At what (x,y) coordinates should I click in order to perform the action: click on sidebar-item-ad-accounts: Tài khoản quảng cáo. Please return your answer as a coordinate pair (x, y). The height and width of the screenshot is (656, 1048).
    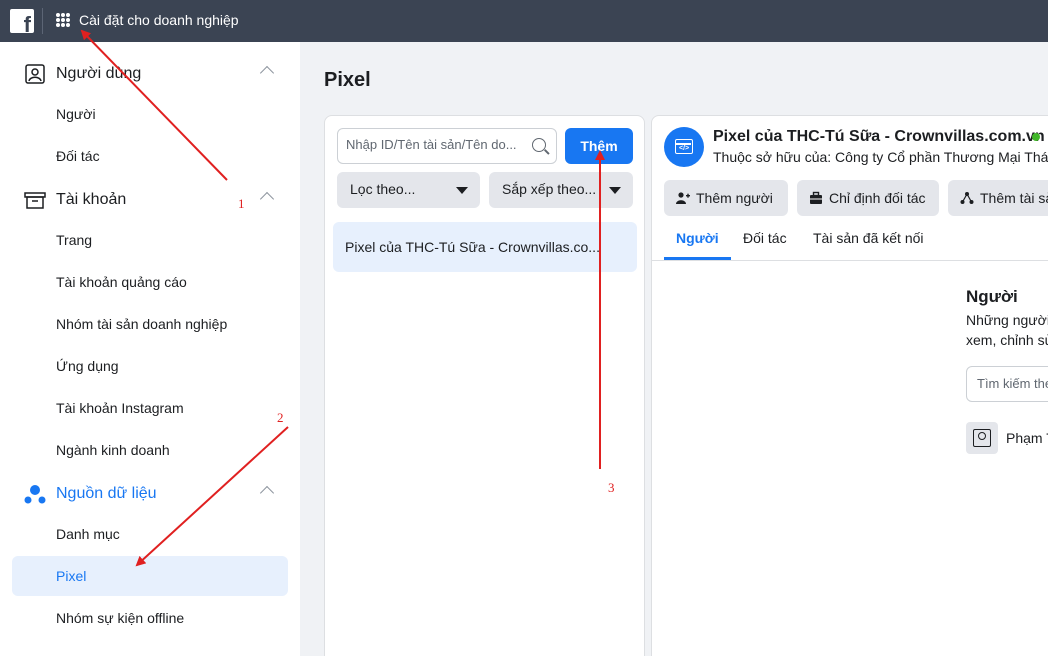
    Looking at the image, I should click on (150, 282).